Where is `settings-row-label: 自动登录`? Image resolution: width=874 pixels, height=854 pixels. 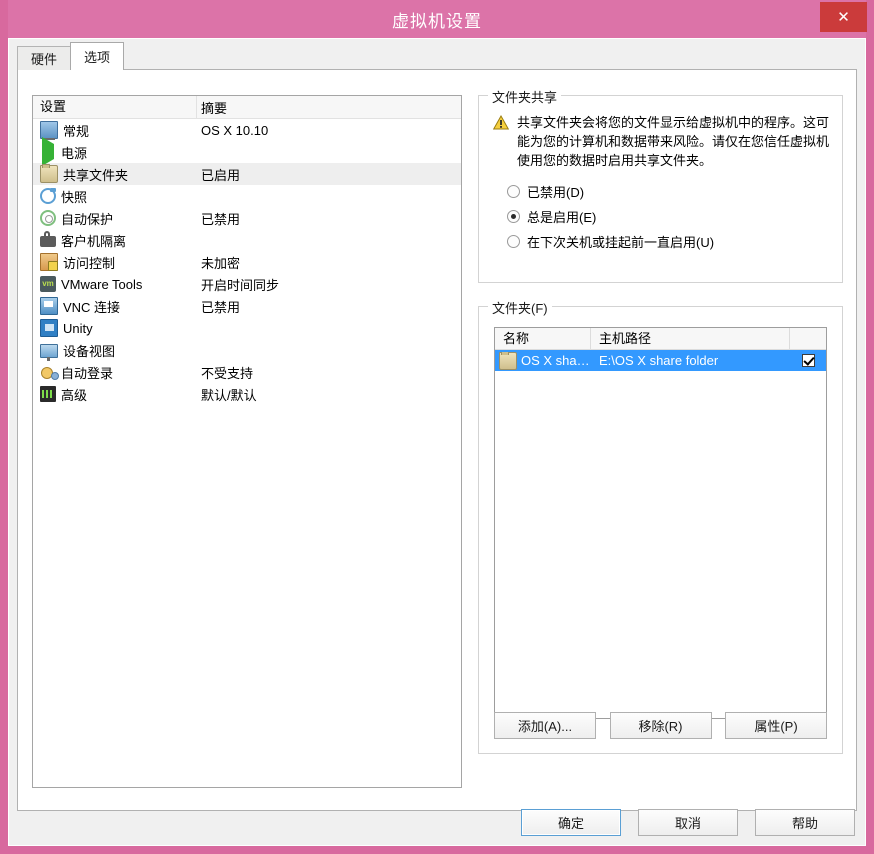 settings-row-label: 自动登录 is located at coordinates (87, 373).